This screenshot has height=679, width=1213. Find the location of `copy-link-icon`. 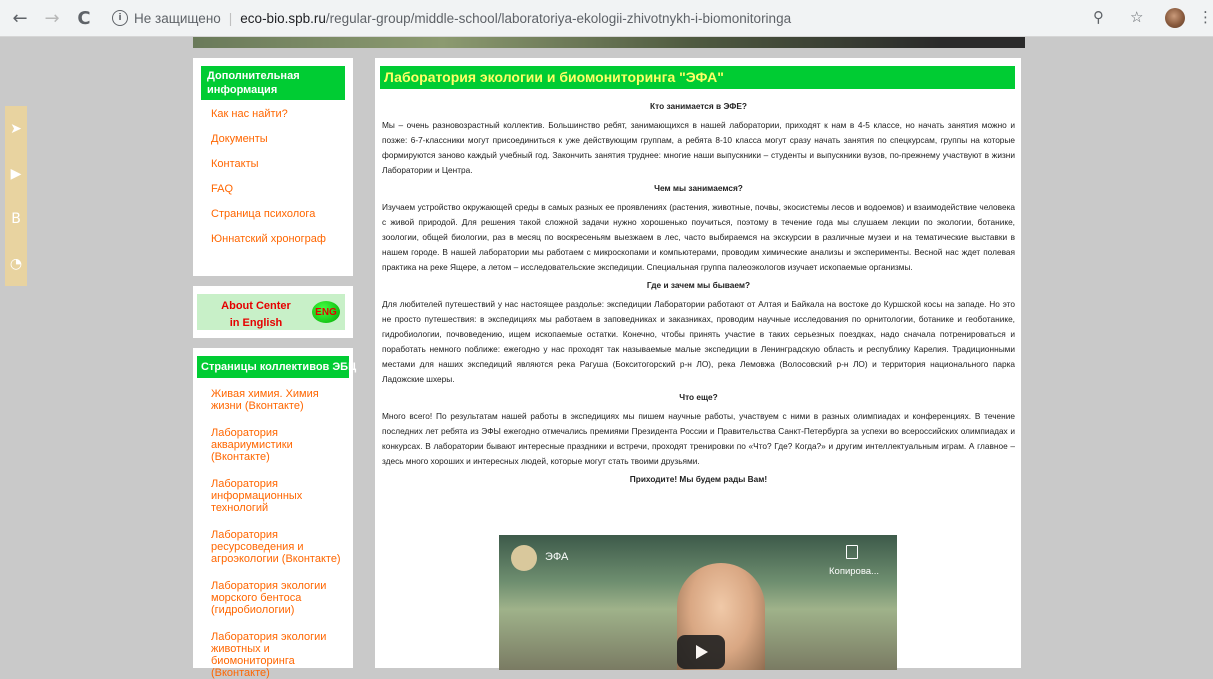

copy-link-icon is located at coordinates (852, 552).